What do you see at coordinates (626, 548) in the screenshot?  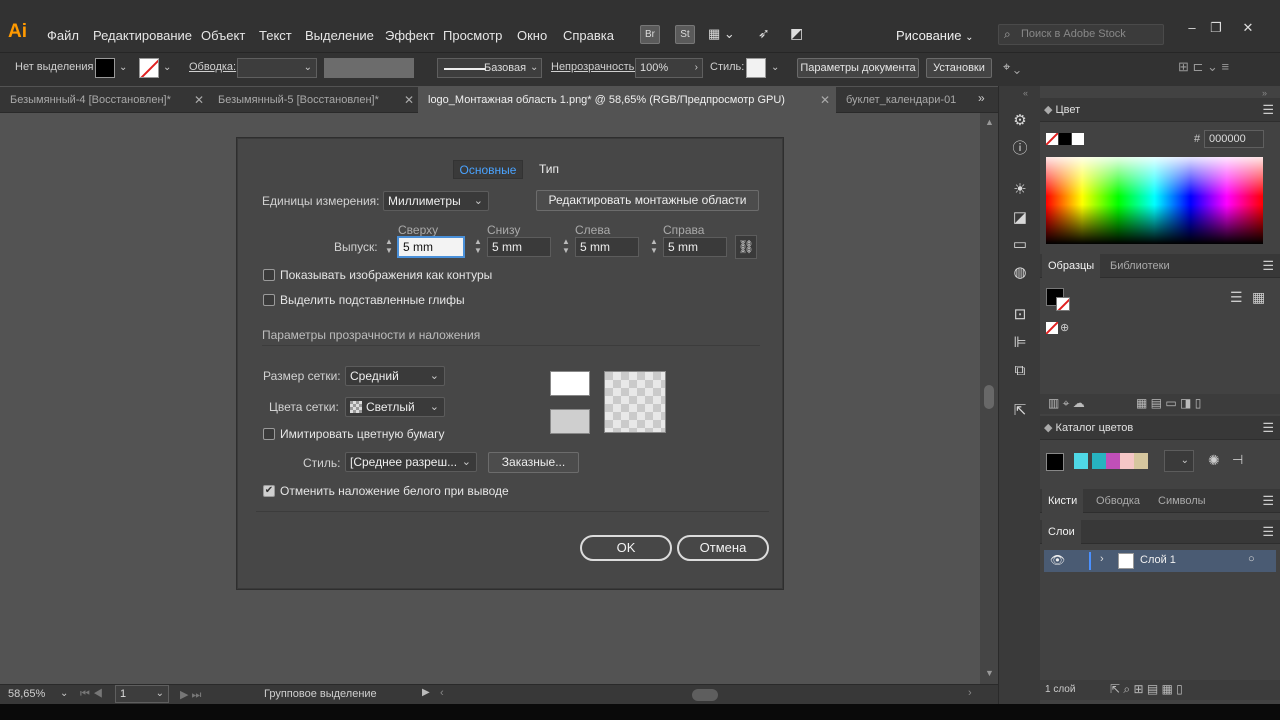 I see `ok-button: OK` at bounding box center [626, 548].